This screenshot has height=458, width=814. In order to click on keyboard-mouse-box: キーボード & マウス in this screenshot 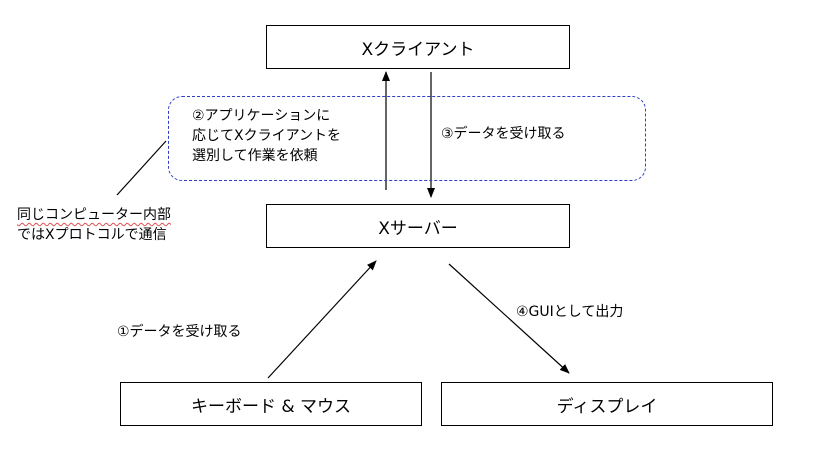, I will do `click(271, 404)`.